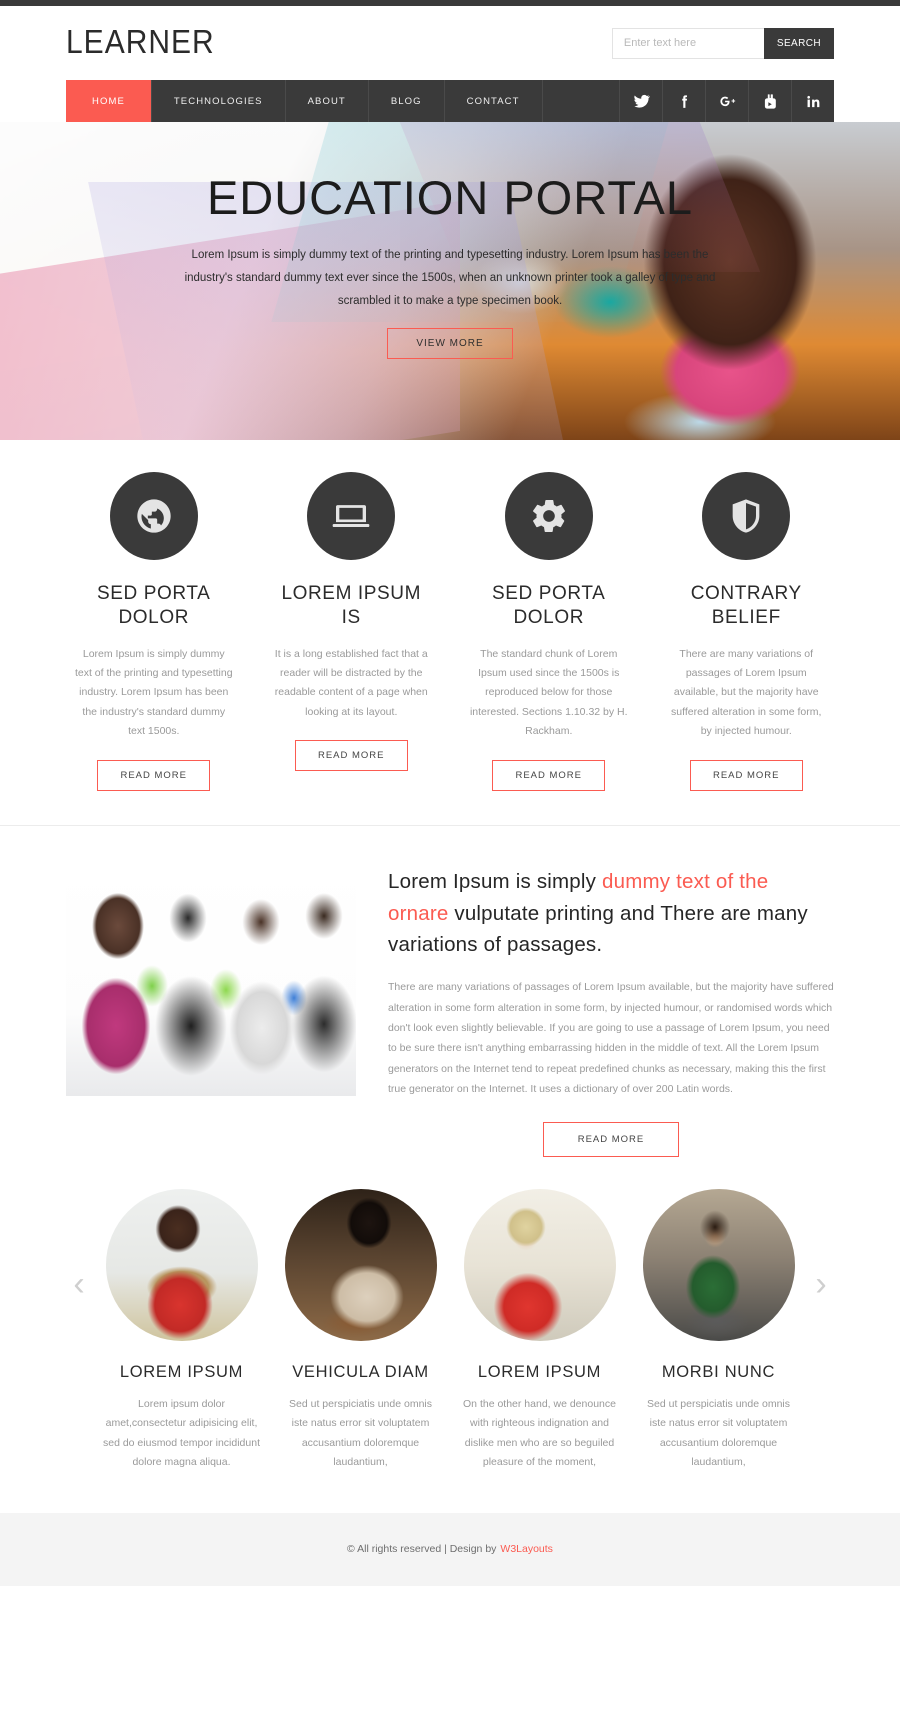  I want to click on nav-item-contact: CONTACT, so click(494, 101).